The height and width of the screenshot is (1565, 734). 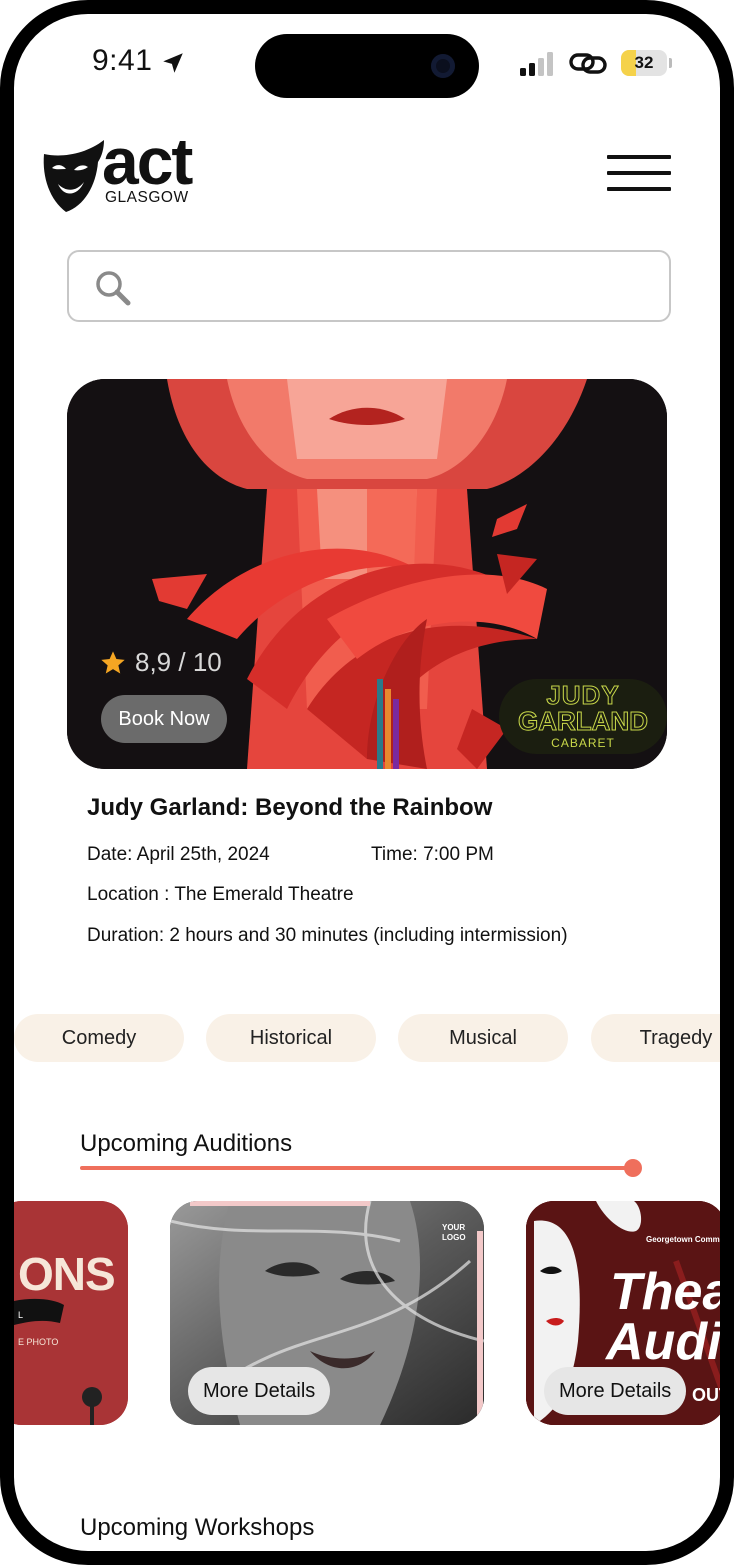 What do you see at coordinates (164, 719) in the screenshot?
I see `book-now-button: Book Now` at bounding box center [164, 719].